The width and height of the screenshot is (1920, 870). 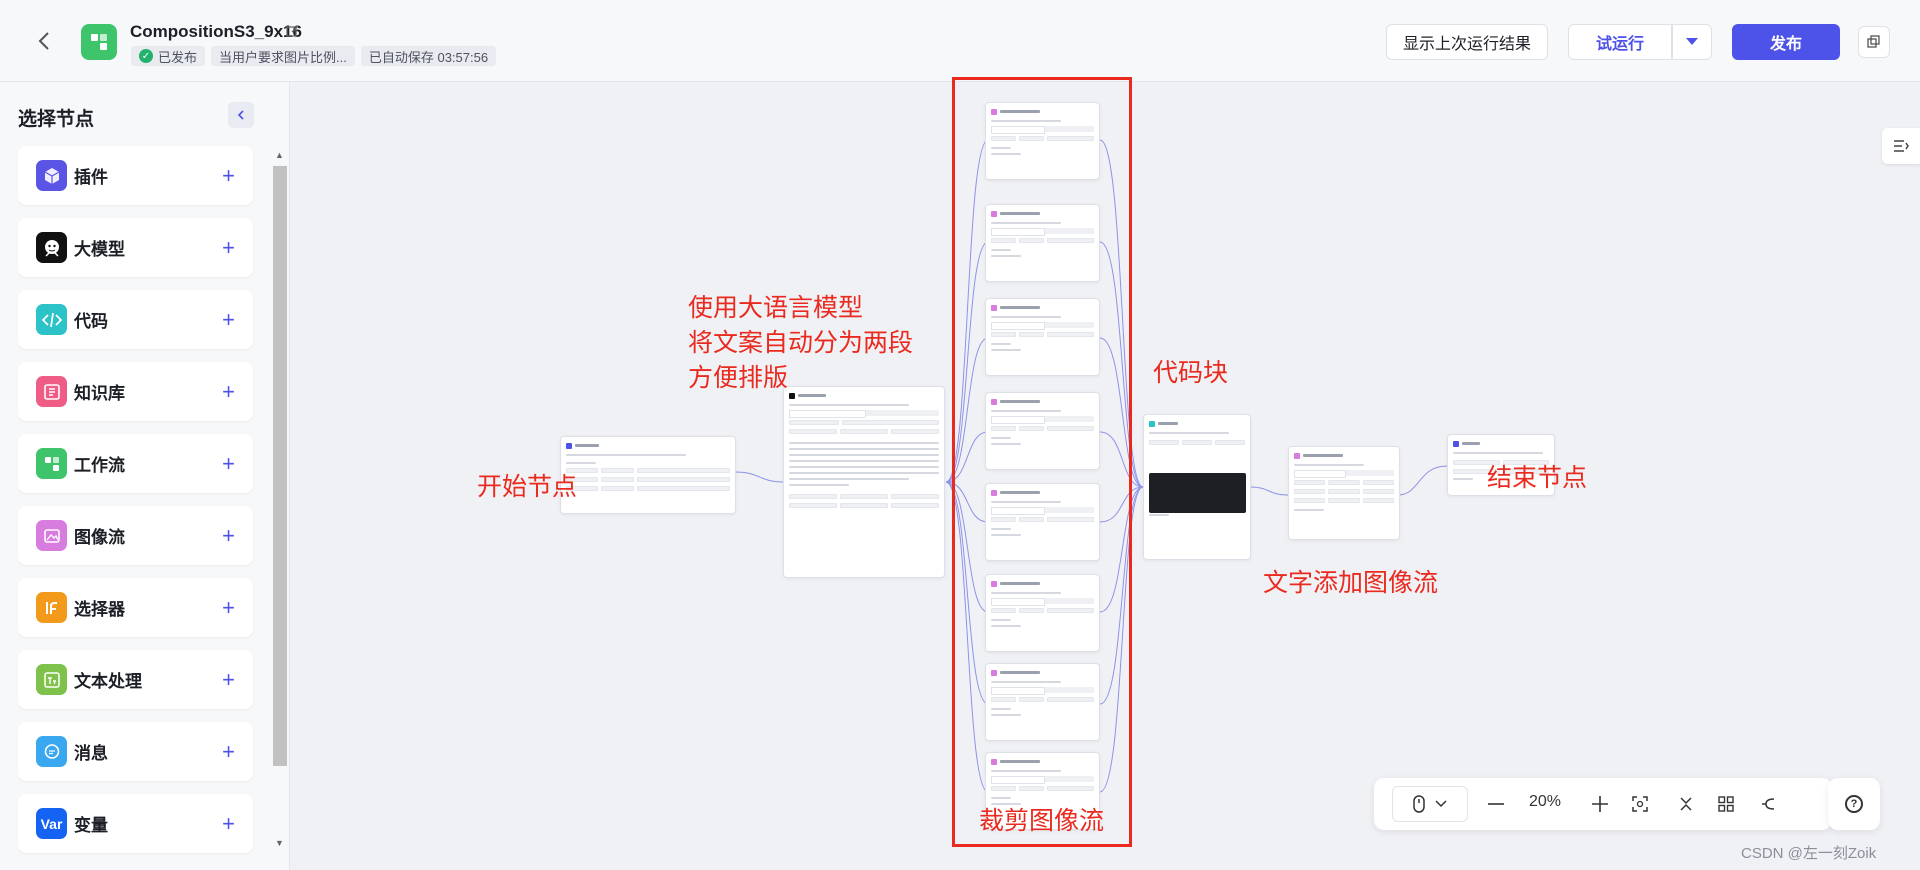 I want to click on annotation-llm-2: 将文案自动分为两段, so click(x=801, y=343).